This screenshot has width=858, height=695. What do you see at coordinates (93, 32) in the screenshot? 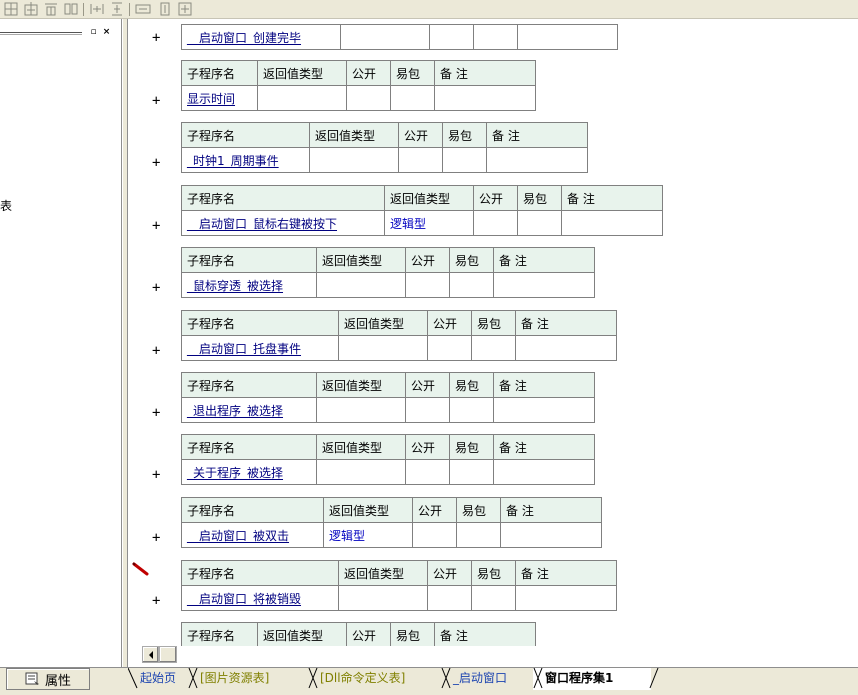
I see `minimize-button: ▫` at bounding box center [93, 32].